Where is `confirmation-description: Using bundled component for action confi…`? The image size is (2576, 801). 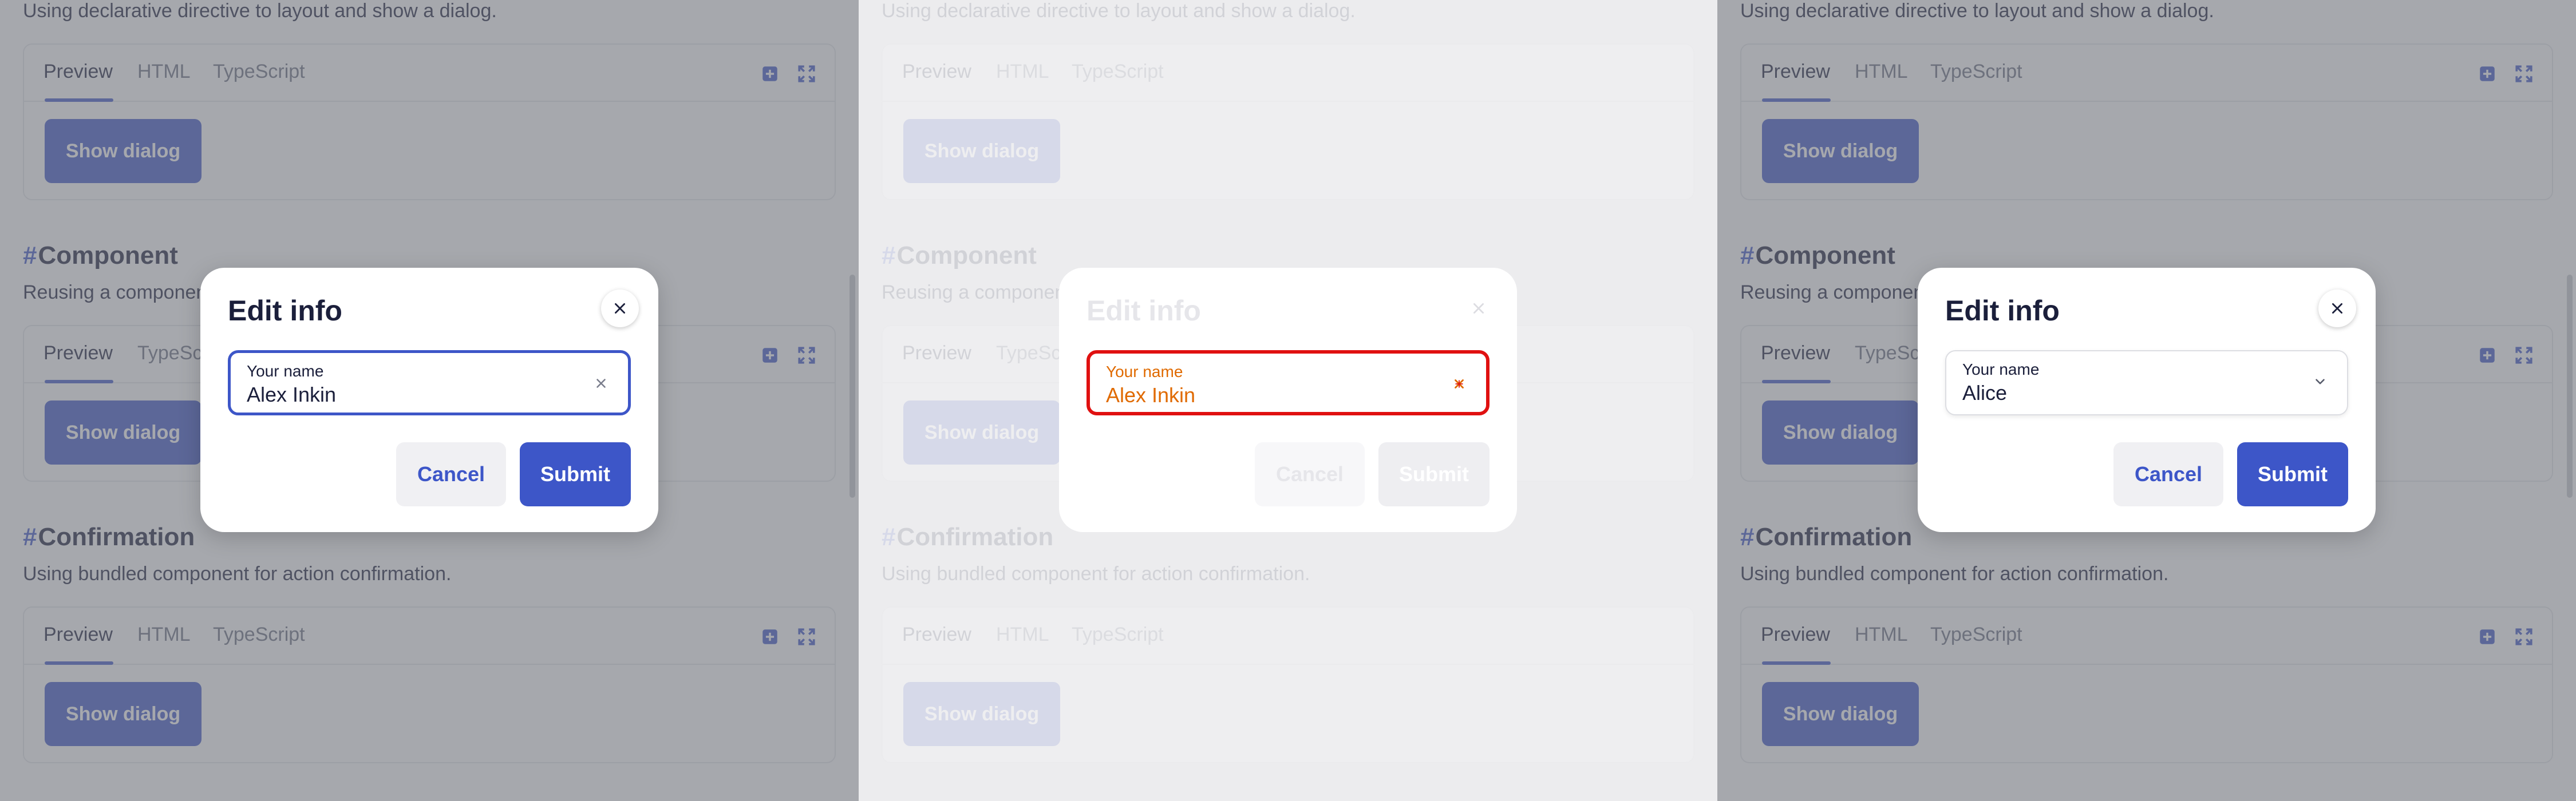 confirmation-description: Using bundled component for action confi… is located at coordinates (1096, 574).